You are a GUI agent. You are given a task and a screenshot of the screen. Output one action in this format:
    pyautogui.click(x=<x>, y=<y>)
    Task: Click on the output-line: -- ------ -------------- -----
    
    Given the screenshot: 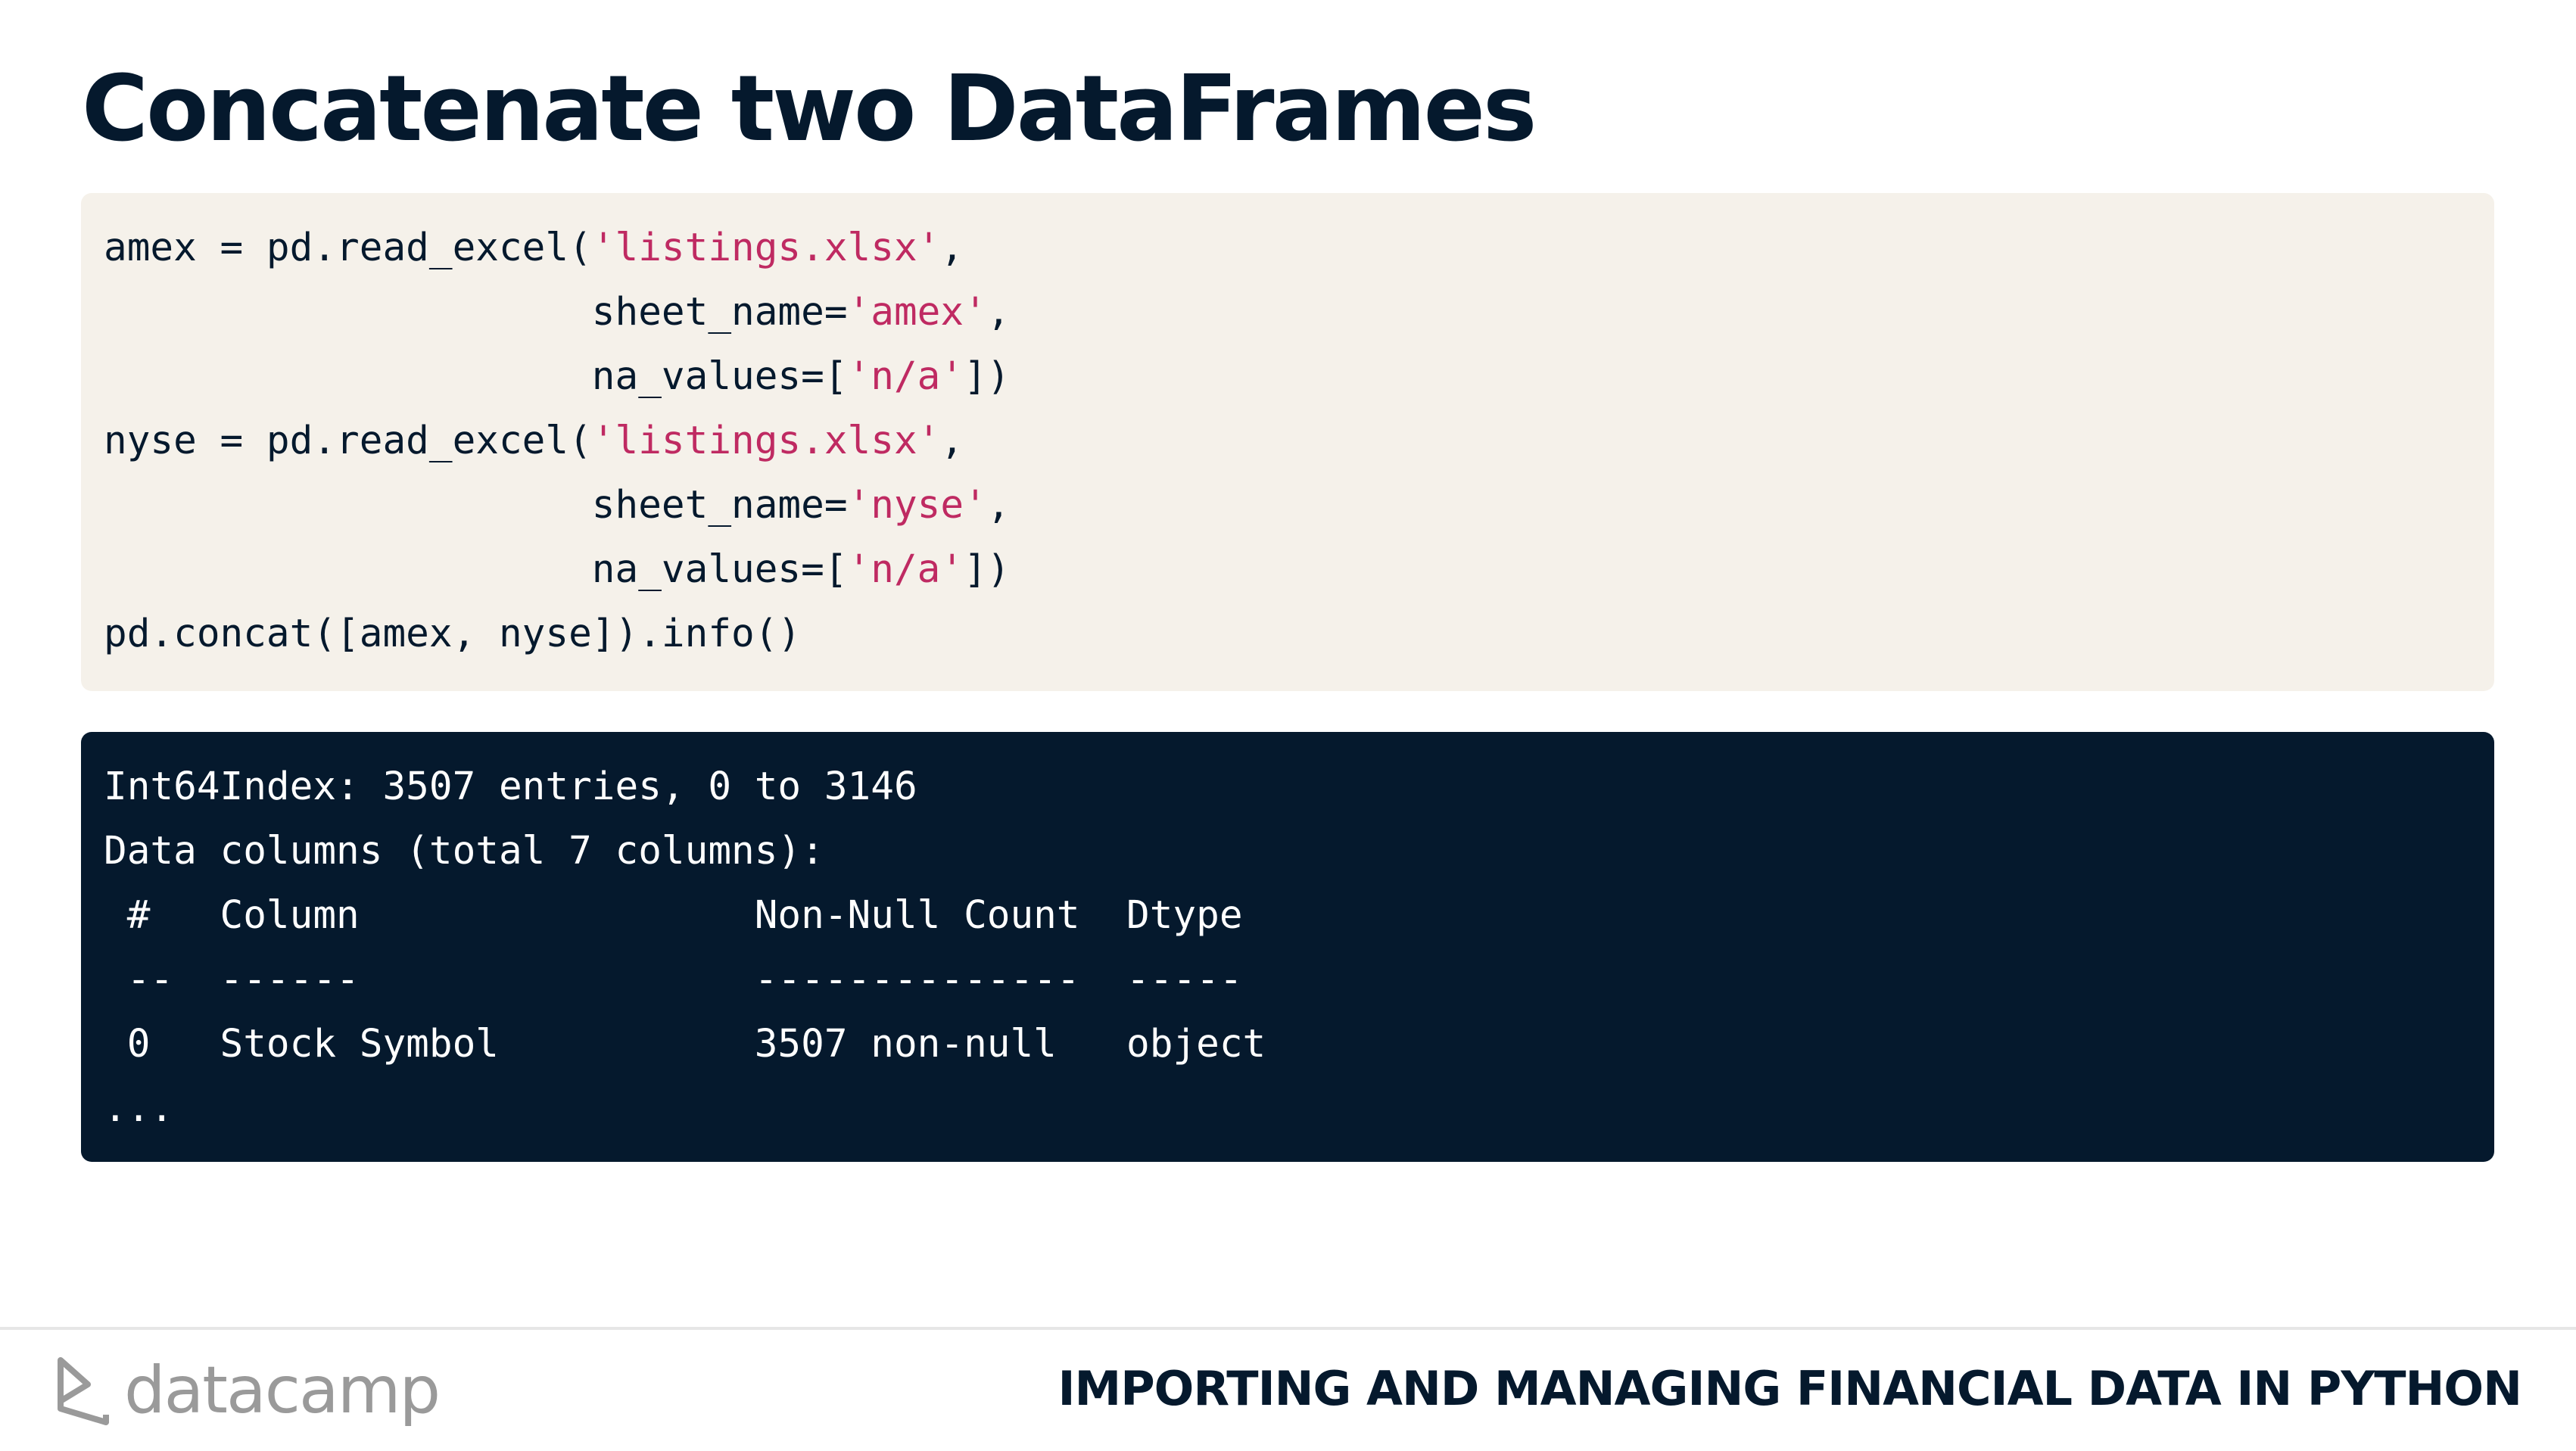 What is the action you would take?
    pyautogui.click(x=685, y=980)
    